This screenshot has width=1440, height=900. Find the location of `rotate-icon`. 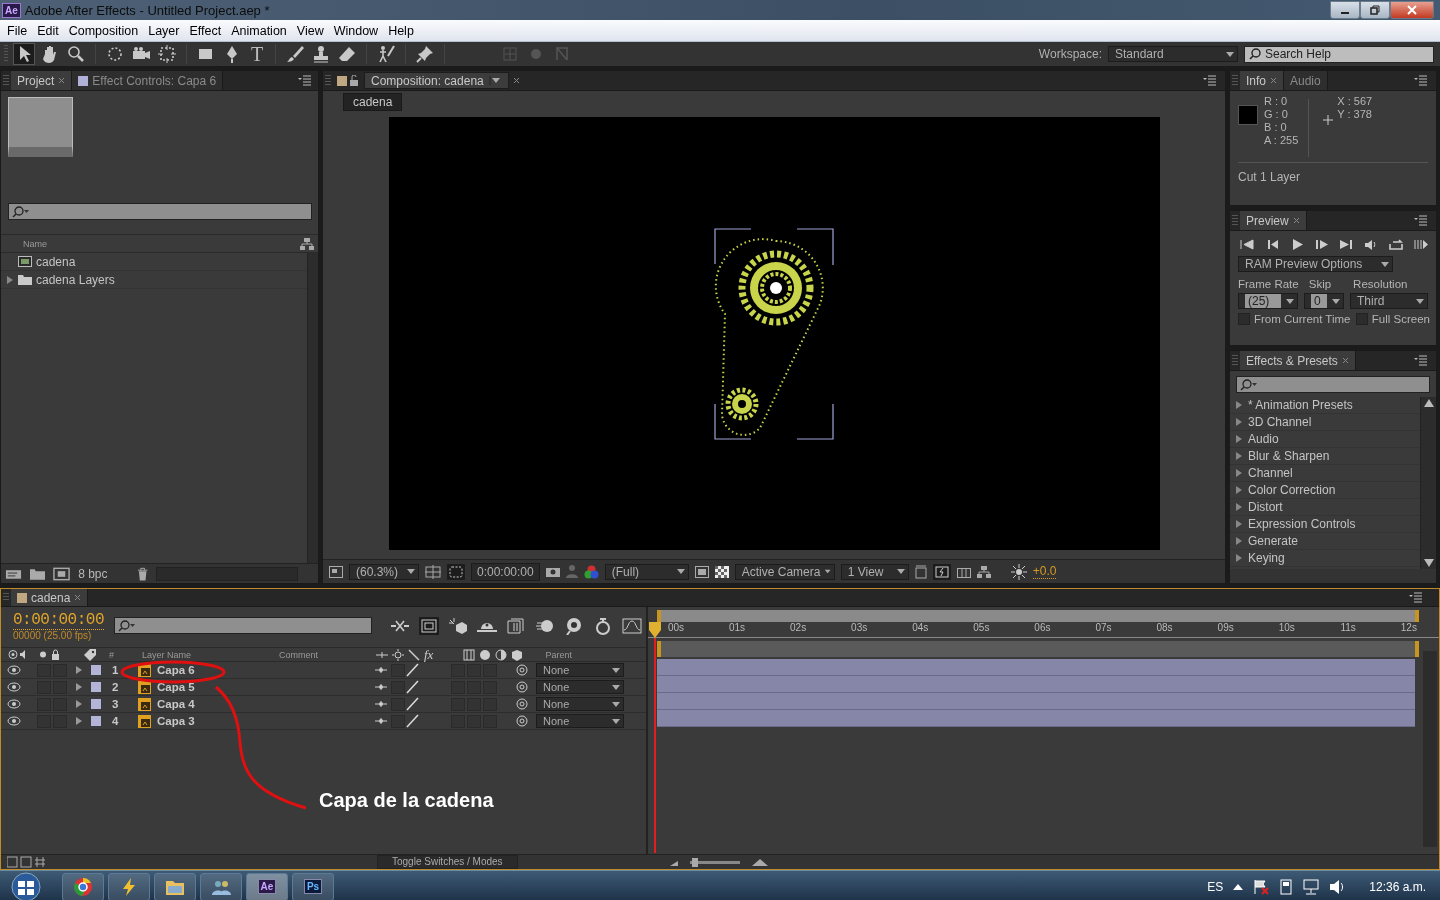

rotate-icon is located at coordinates (115, 54).